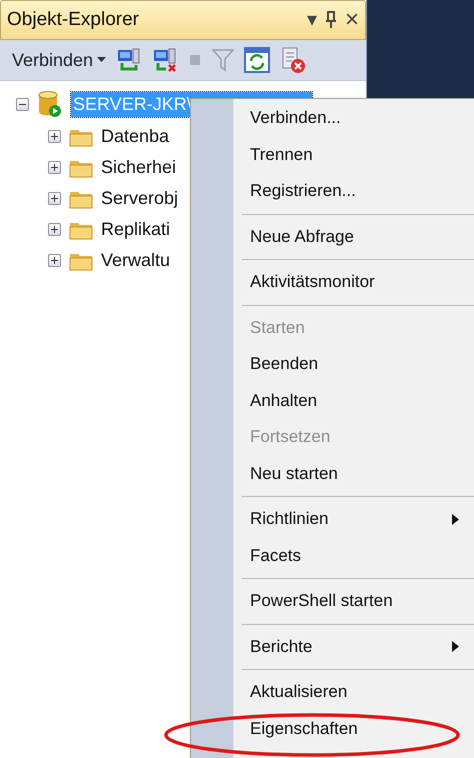  Describe the element at coordinates (135, 229) in the screenshot. I see `tree-item: Replikati` at that location.